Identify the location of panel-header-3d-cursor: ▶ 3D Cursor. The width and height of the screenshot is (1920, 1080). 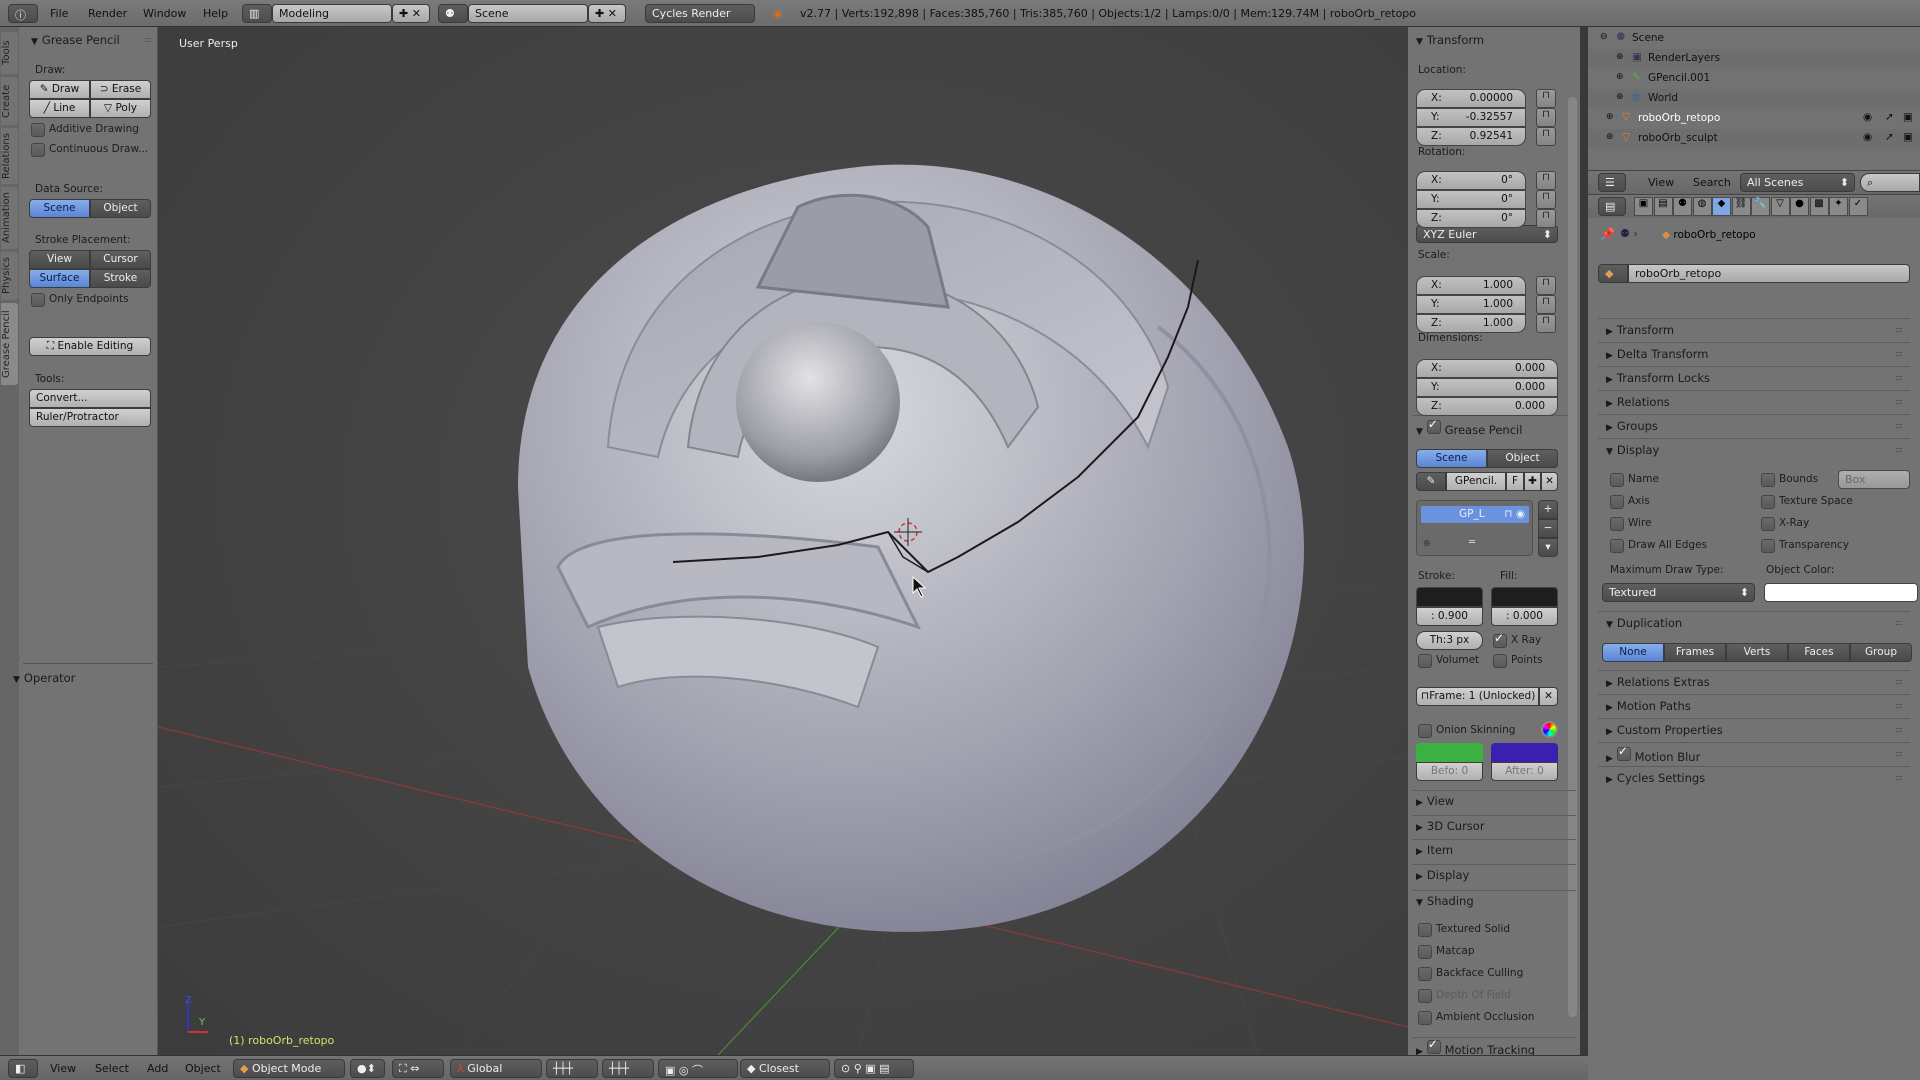
(1450, 826).